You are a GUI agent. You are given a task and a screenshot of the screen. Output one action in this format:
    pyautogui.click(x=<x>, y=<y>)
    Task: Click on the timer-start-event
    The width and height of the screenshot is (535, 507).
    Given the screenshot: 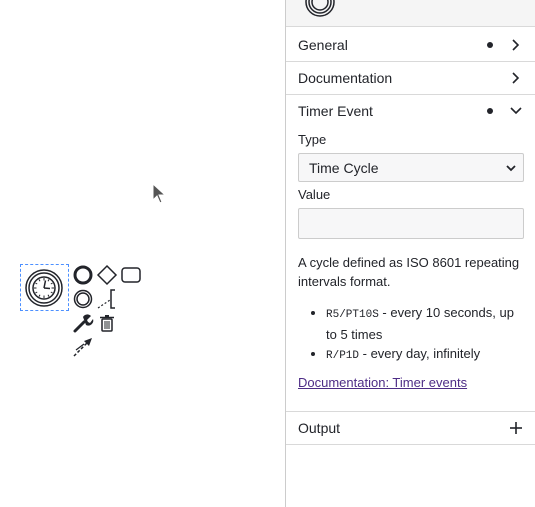 What is the action you would take?
    pyautogui.click(x=44, y=288)
    